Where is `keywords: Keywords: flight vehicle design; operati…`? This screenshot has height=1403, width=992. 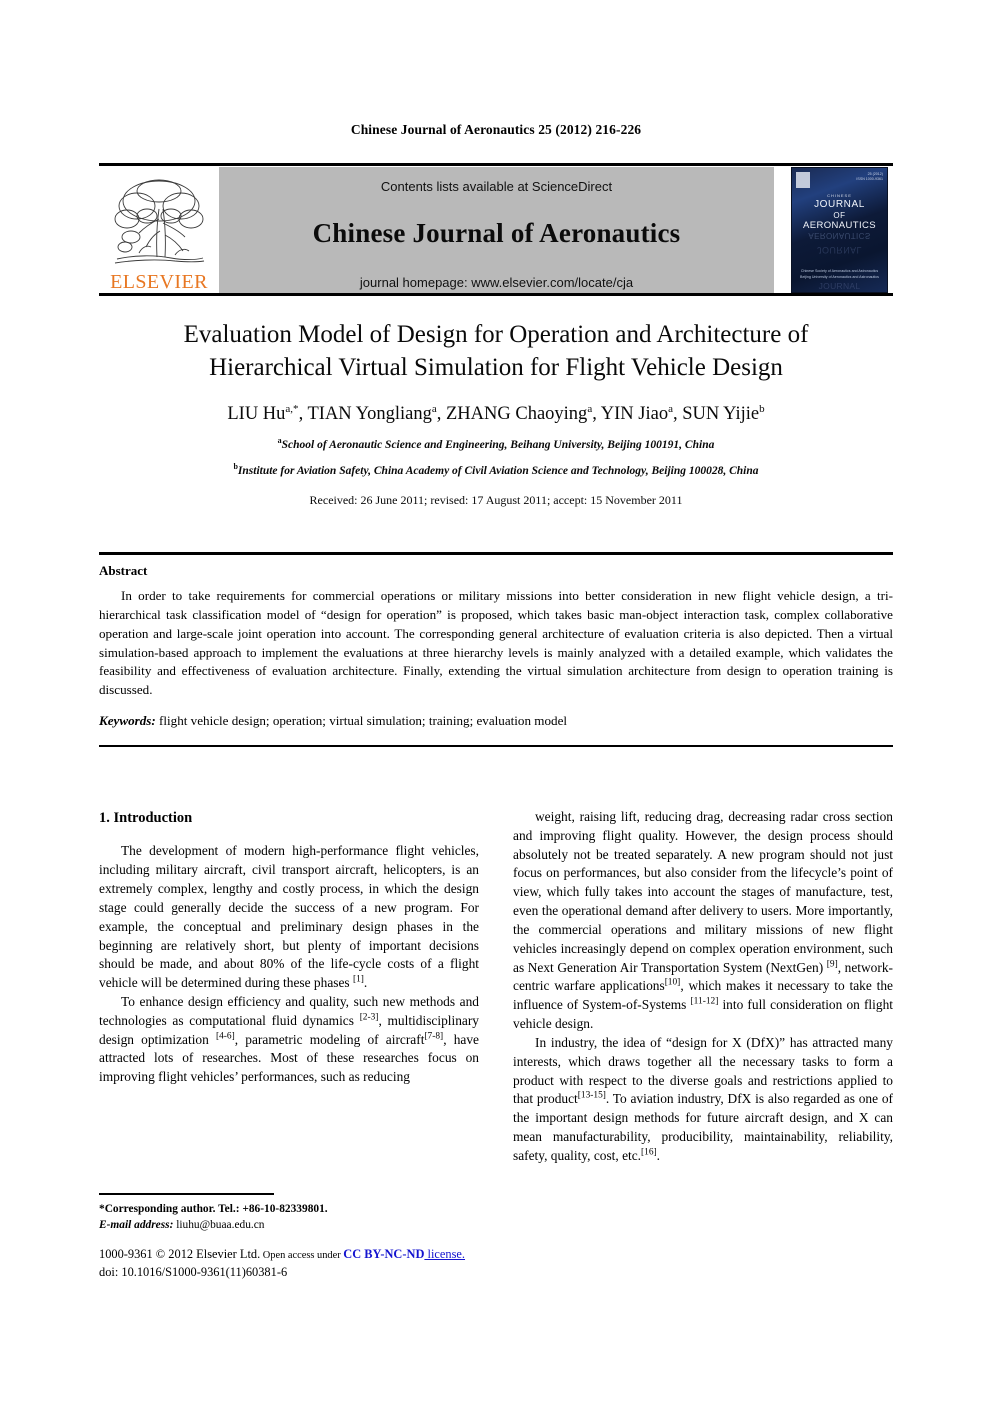 keywords: Keywords: flight vehicle design; operati… is located at coordinates (496, 721).